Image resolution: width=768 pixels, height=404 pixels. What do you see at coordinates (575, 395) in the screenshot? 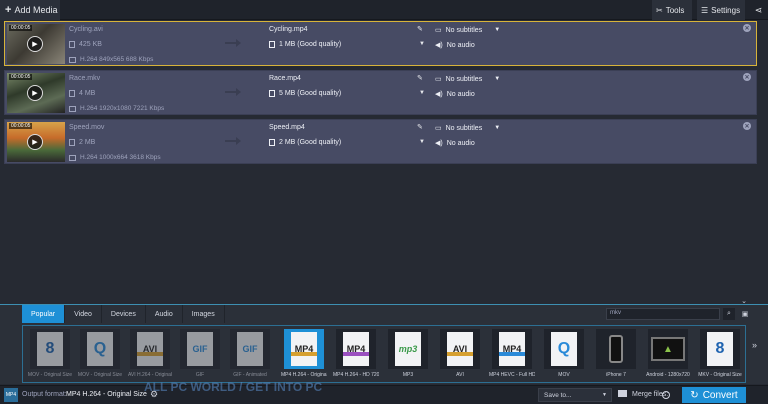
I see `save-to-select: Save to... ▼` at bounding box center [575, 395].